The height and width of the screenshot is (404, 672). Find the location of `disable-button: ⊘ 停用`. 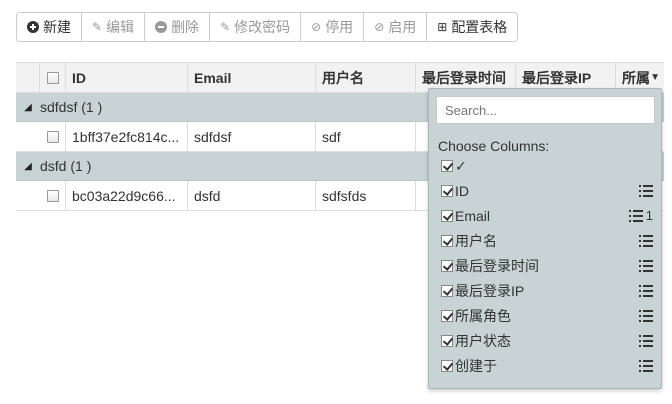

disable-button: ⊘ 停用 is located at coordinates (333, 27).